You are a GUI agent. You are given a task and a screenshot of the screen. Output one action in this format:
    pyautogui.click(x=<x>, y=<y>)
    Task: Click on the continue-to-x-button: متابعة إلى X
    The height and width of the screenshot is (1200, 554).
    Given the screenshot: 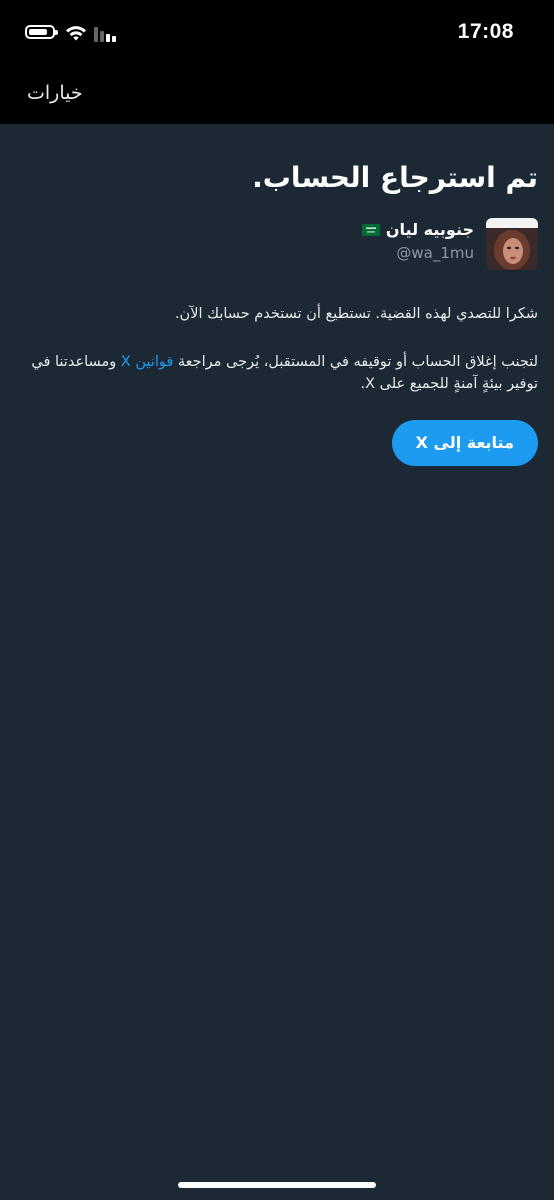 What is the action you would take?
    pyautogui.click(x=464, y=443)
    